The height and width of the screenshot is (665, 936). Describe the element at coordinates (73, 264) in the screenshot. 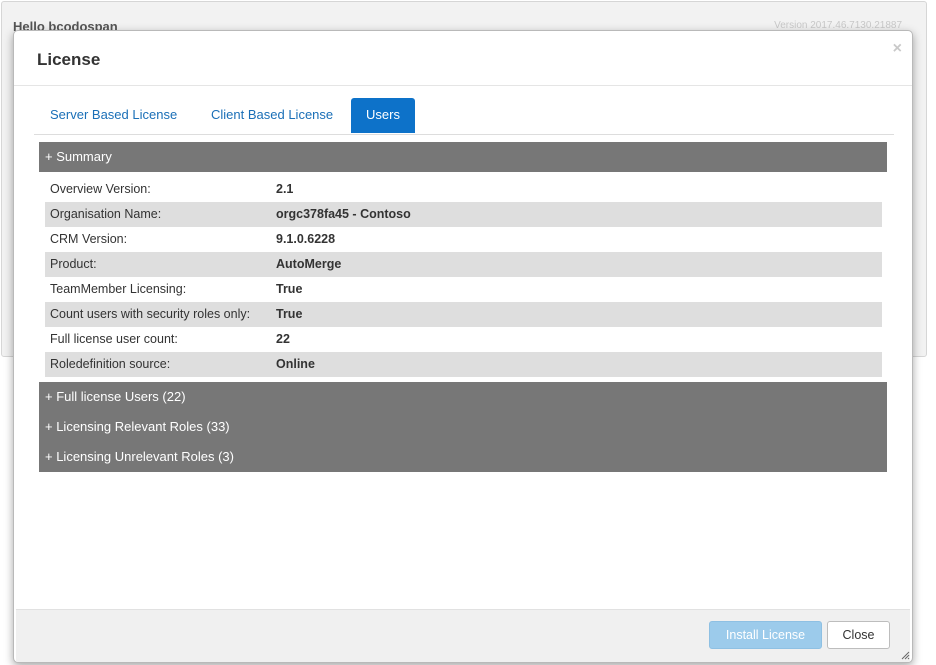

I see `row-key: Product:` at that location.